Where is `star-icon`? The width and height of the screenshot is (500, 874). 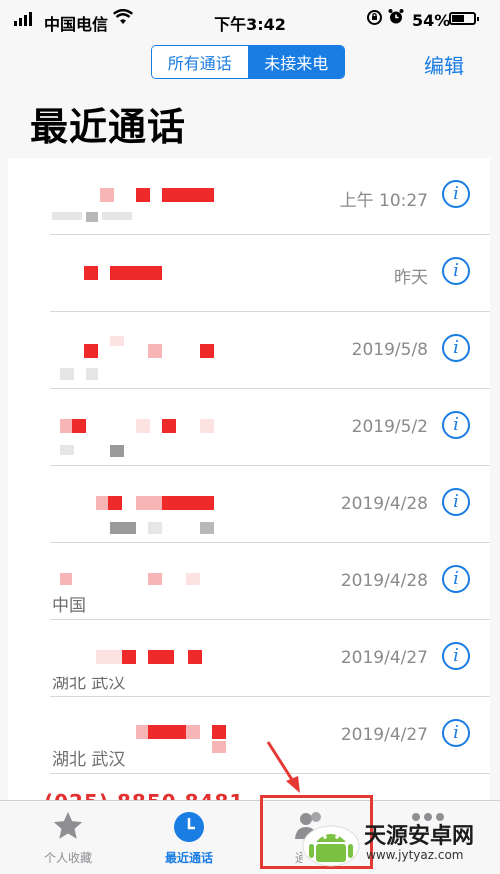 star-icon is located at coordinates (68, 828).